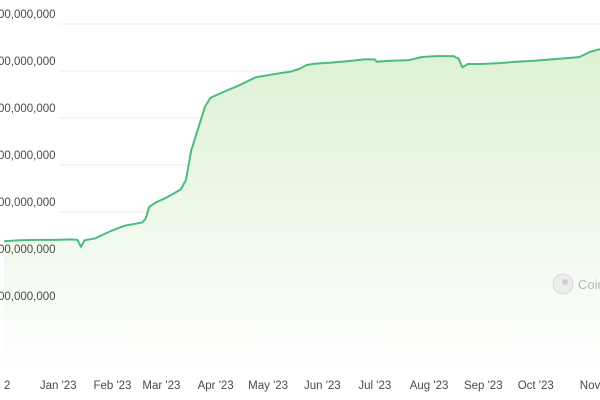 This screenshot has height=400, width=600. I want to click on x-tick-label: Sep '23, so click(483, 386).